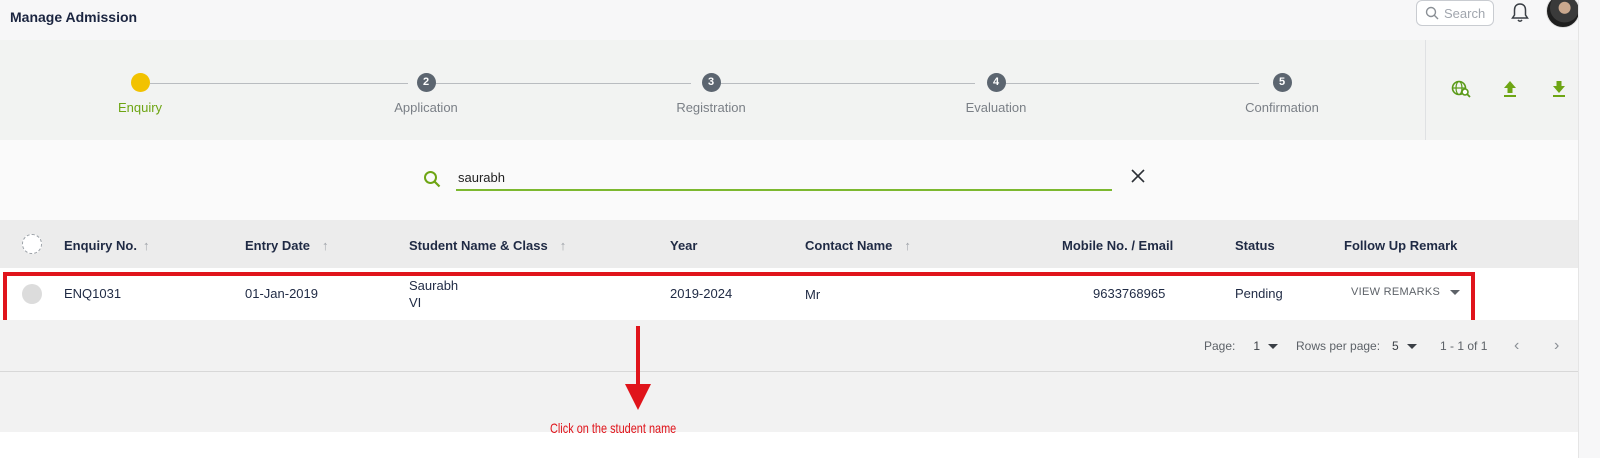 The image size is (1600, 458). Describe the element at coordinates (1556, 346) in the screenshot. I see `chevron-right-icon: ›` at that location.